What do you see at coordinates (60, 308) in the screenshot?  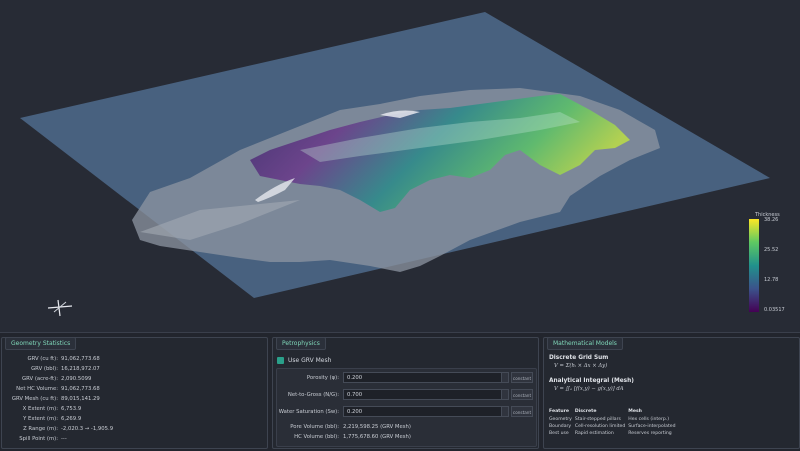 I see `axis-triad` at bounding box center [60, 308].